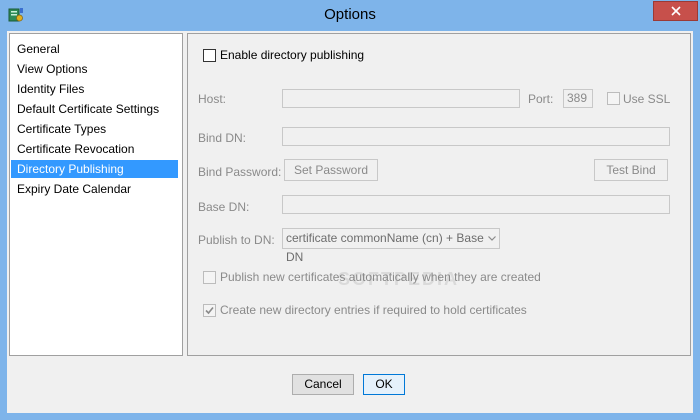 The width and height of the screenshot is (700, 420). I want to click on test-bind-button: Test Bind, so click(631, 170).